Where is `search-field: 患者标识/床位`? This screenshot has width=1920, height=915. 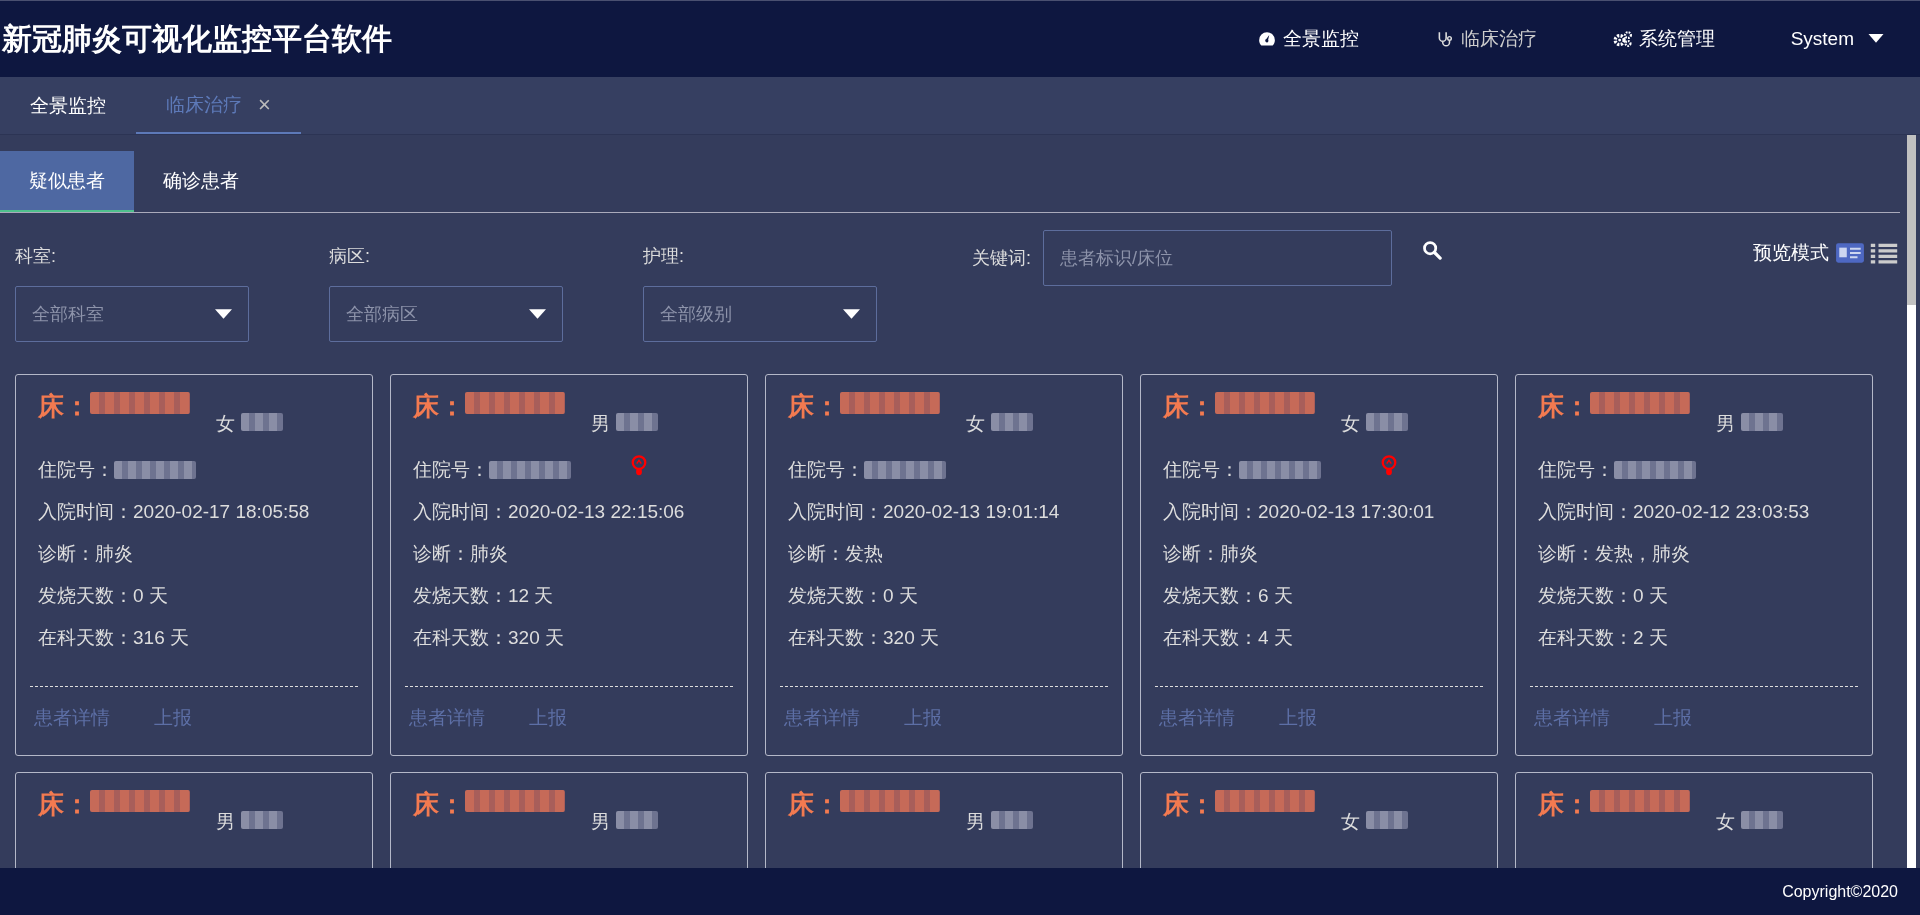 search-field: 患者标识/床位 is located at coordinates (1217, 258).